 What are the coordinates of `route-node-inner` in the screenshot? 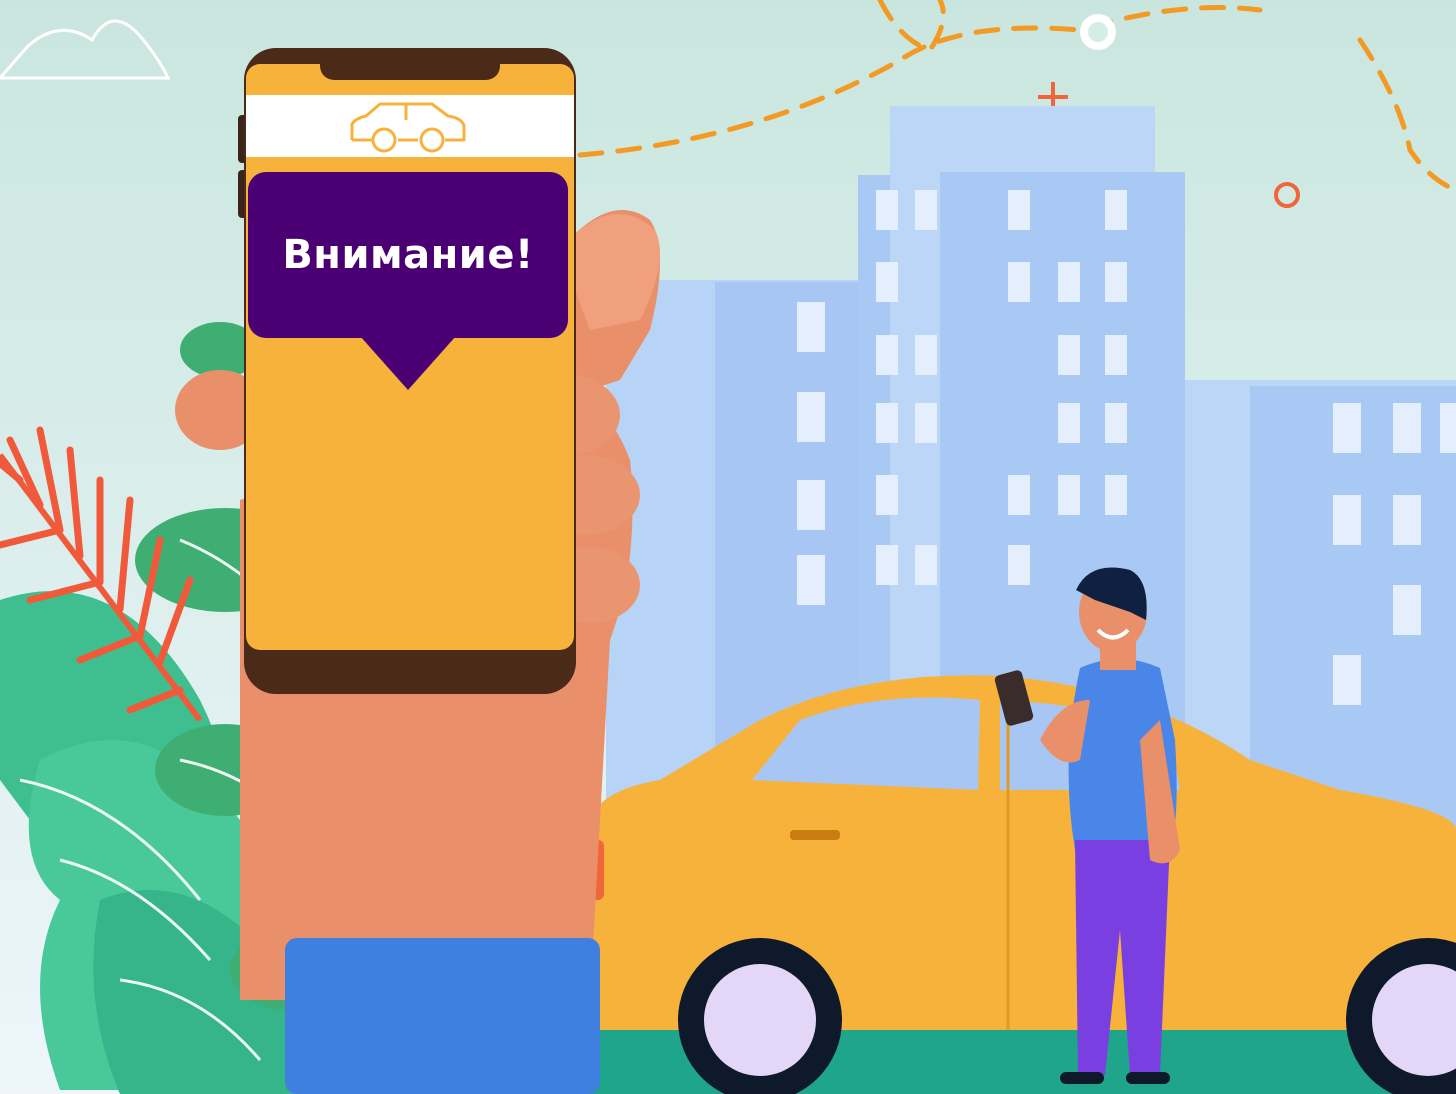 It's located at (1098, 32).